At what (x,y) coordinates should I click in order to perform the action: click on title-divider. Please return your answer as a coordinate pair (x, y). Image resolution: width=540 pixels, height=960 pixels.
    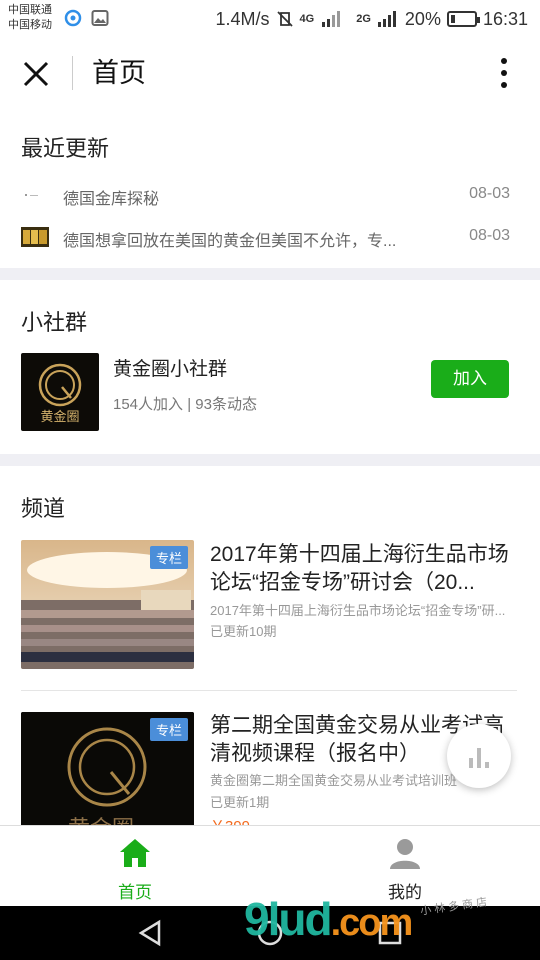
    Looking at the image, I should click on (72, 73).